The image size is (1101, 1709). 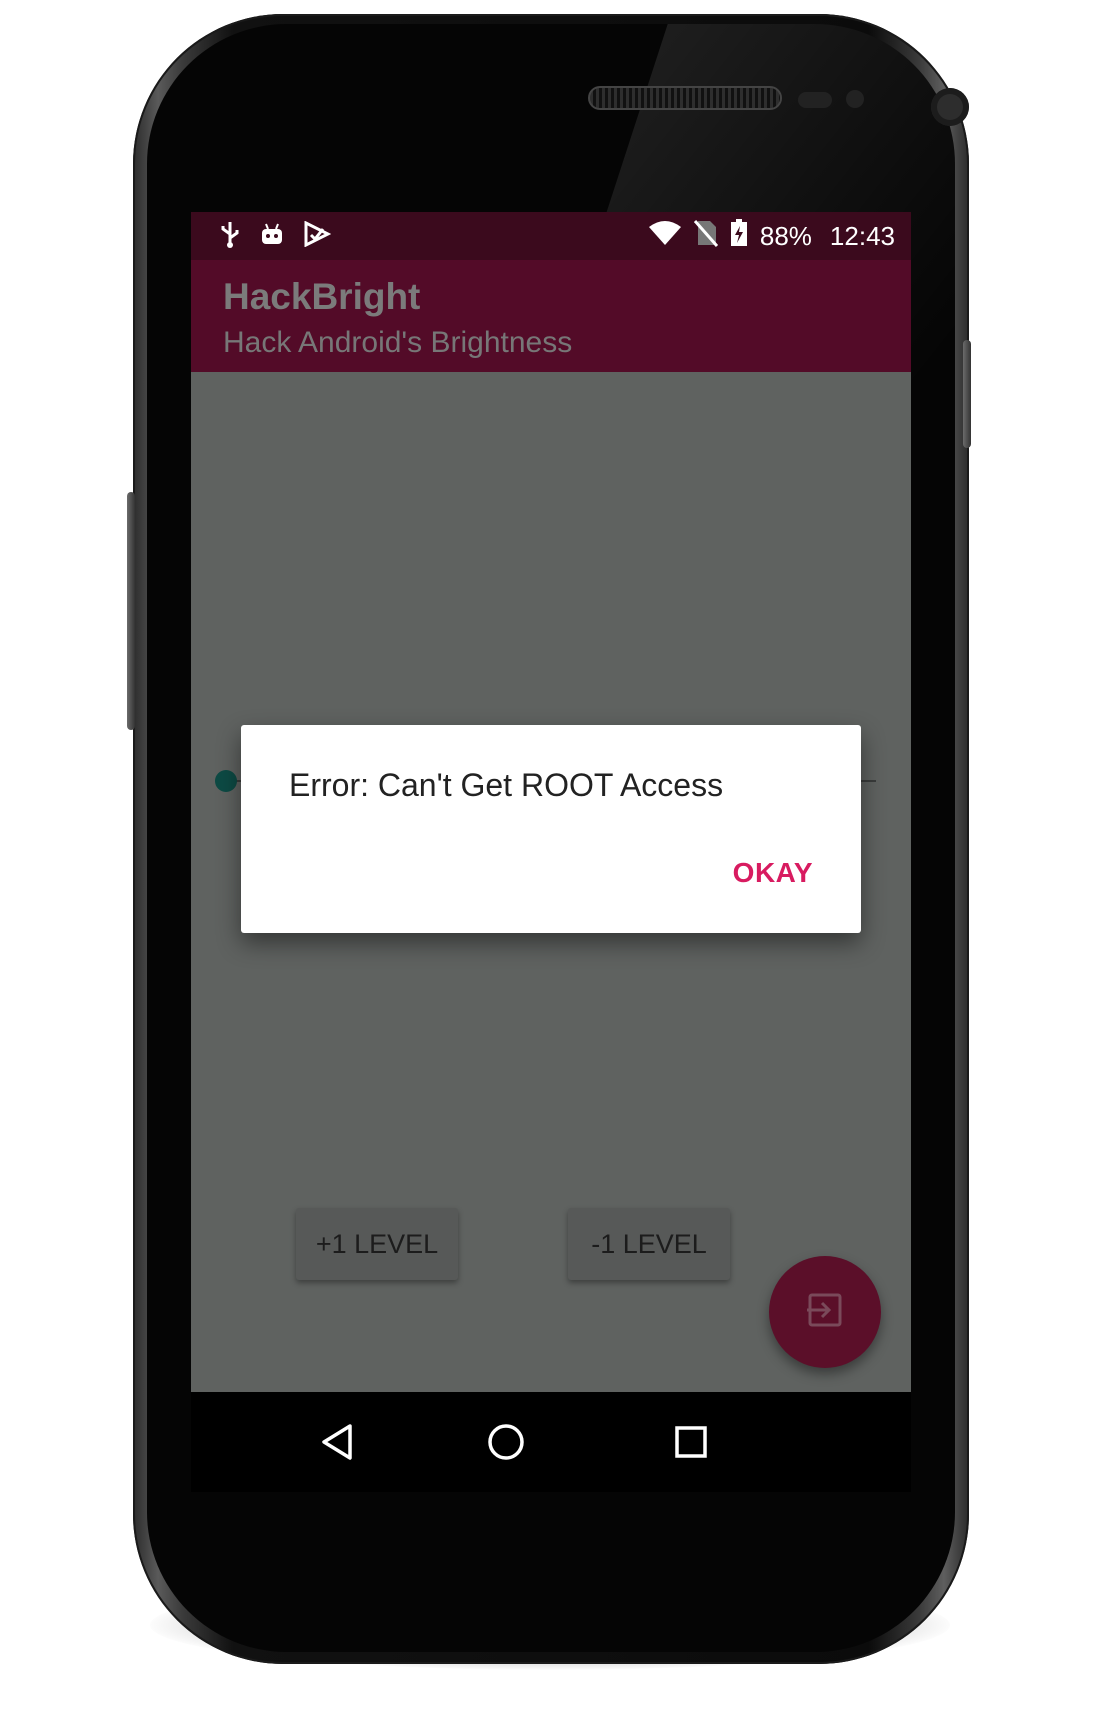 I want to click on brightness-slider-thumb, so click(x=226, y=781).